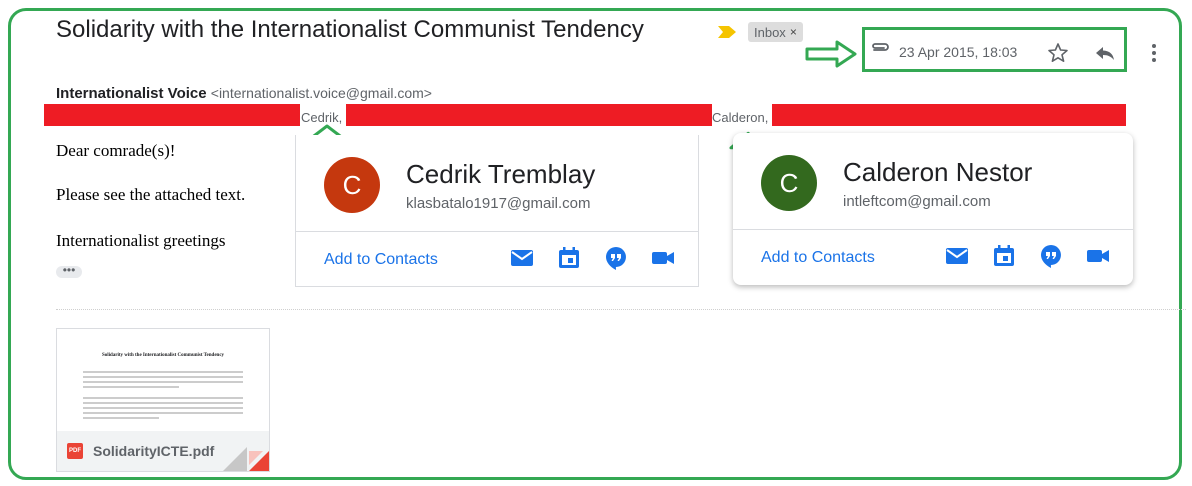 This screenshot has width=1192, height=486. What do you see at coordinates (917, 201) in the screenshot?
I see `contact-email: intleftcom@gmail.com` at bounding box center [917, 201].